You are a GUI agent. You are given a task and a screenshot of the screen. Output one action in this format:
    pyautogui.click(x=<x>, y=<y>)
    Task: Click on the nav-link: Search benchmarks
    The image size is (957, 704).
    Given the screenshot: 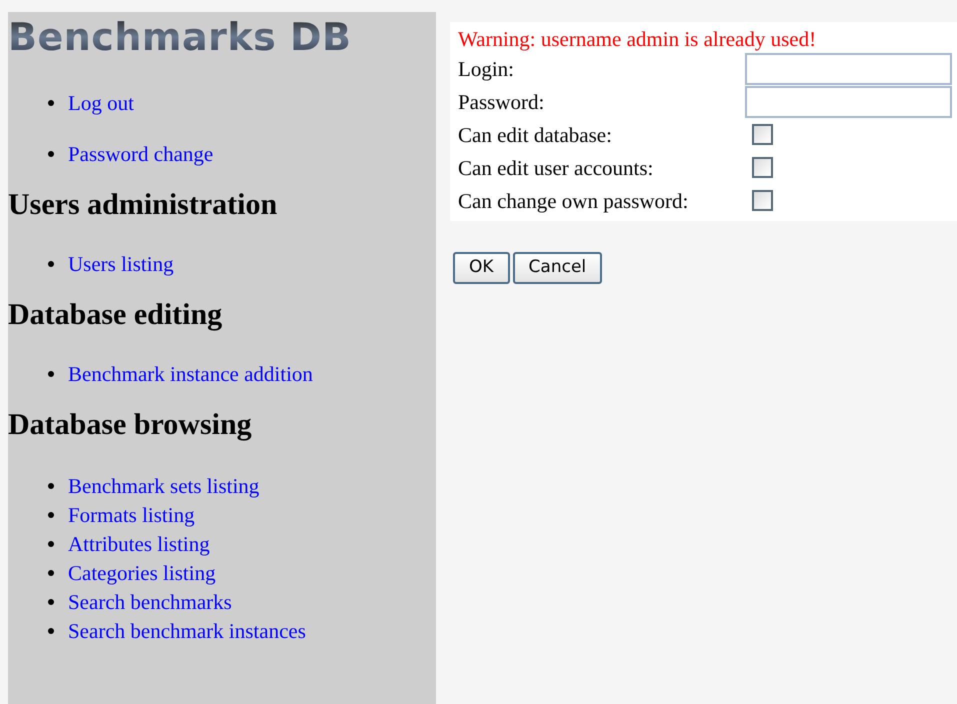 What is the action you would take?
    pyautogui.click(x=150, y=602)
    